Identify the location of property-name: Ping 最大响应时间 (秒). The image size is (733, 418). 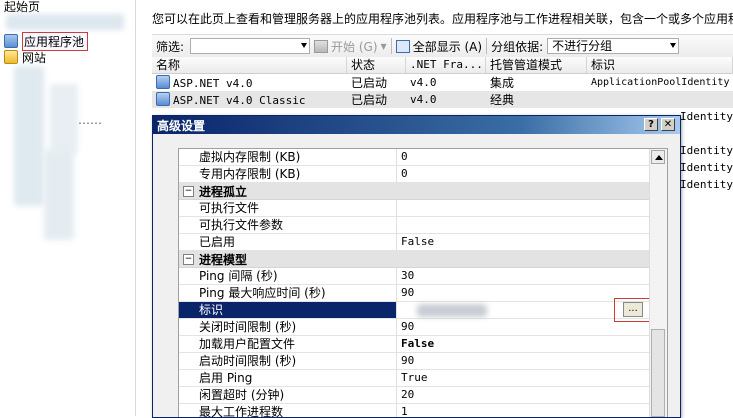
(288, 293).